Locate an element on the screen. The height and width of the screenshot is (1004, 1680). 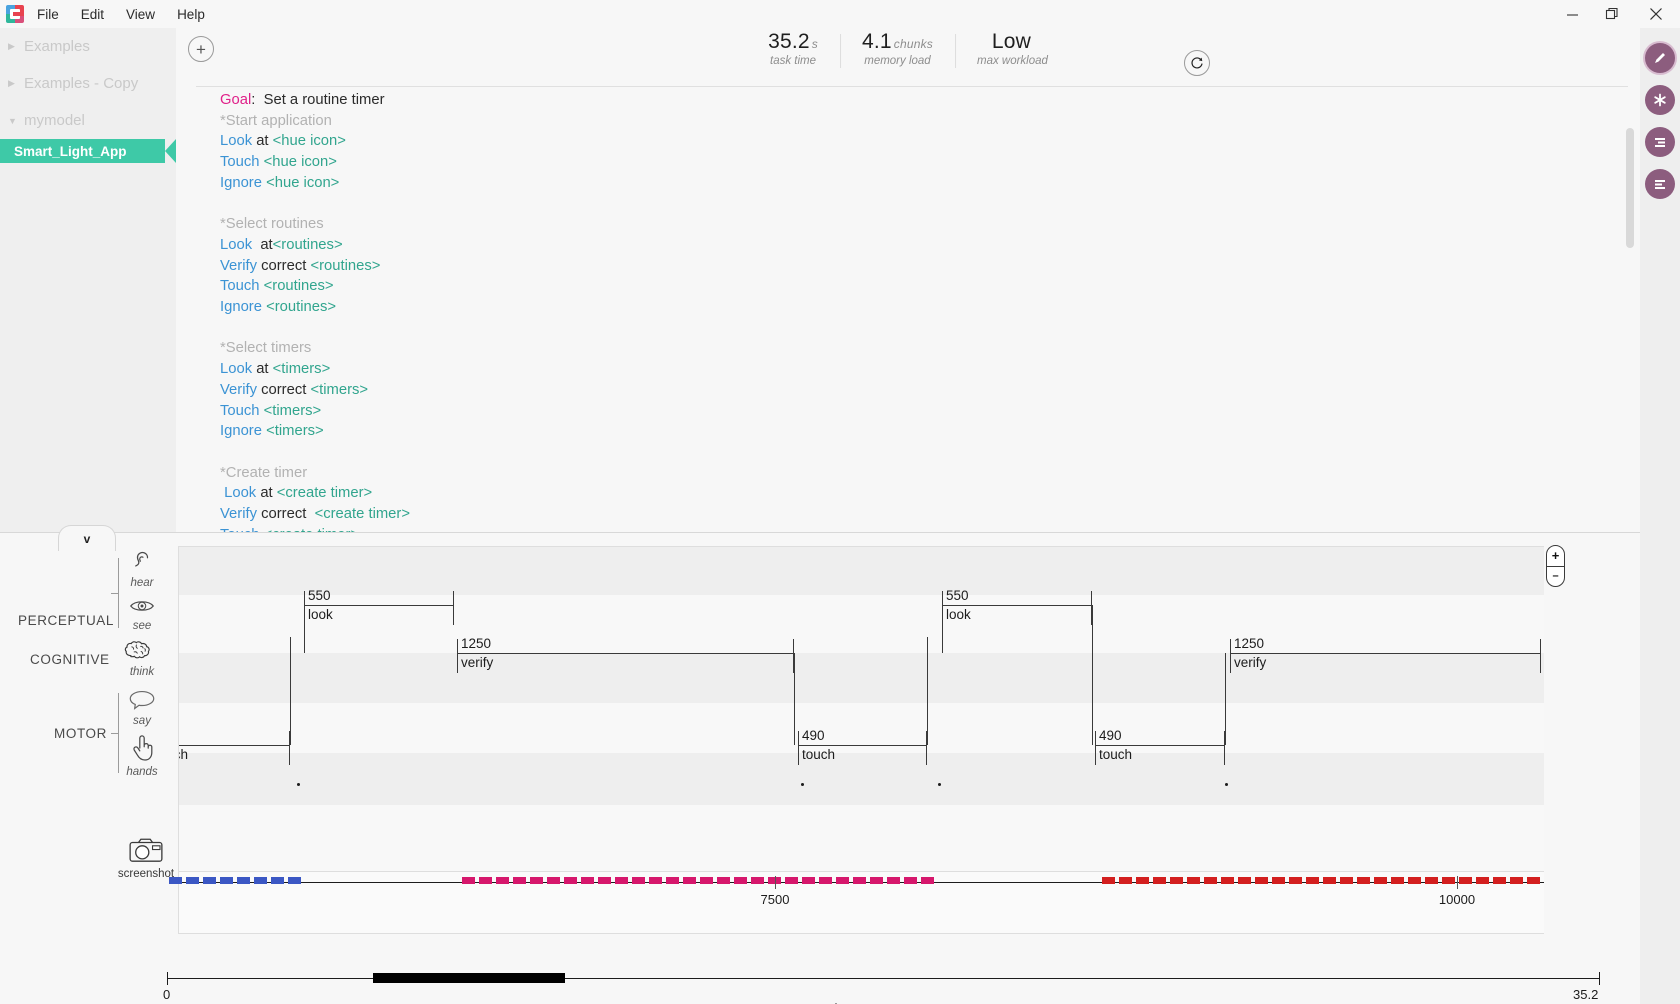
script-line-comment: *Select timers is located at coordinates (920, 348).